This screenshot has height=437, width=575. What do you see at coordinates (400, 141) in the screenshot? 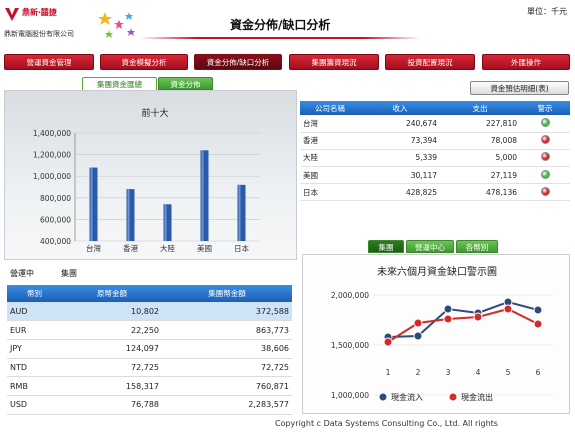
I see `income-cell: 73,394` at bounding box center [400, 141].